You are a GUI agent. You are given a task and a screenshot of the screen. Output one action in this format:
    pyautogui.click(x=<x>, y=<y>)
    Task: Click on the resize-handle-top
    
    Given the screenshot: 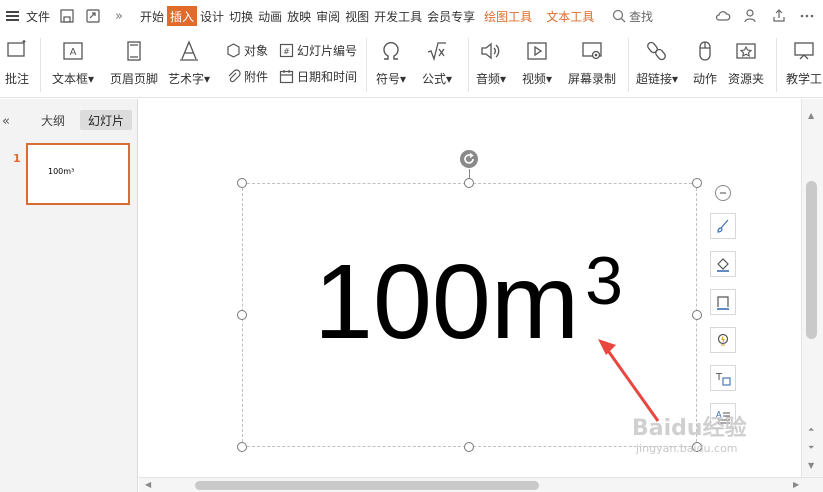 What is the action you would take?
    pyautogui.click(x=469, y=183)
    